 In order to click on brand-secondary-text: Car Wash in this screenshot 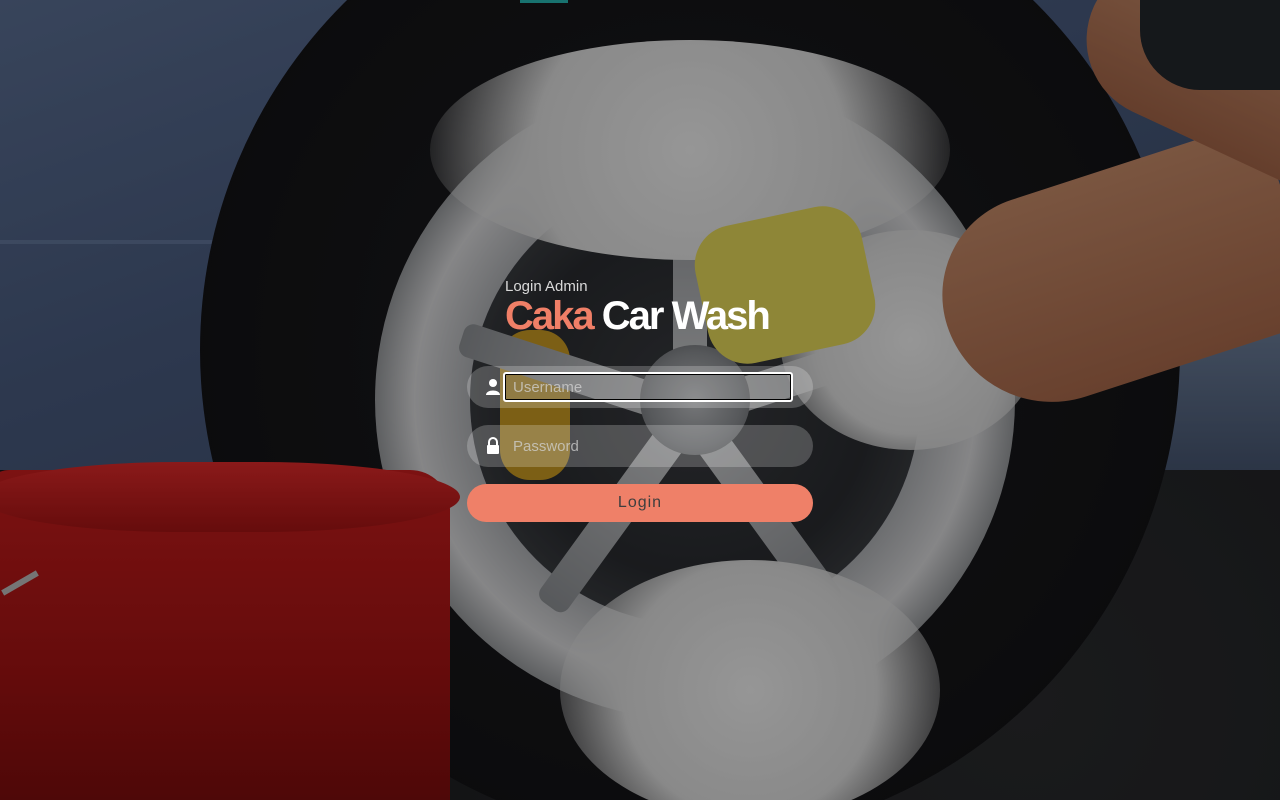, I will do `click(686, 316)`.